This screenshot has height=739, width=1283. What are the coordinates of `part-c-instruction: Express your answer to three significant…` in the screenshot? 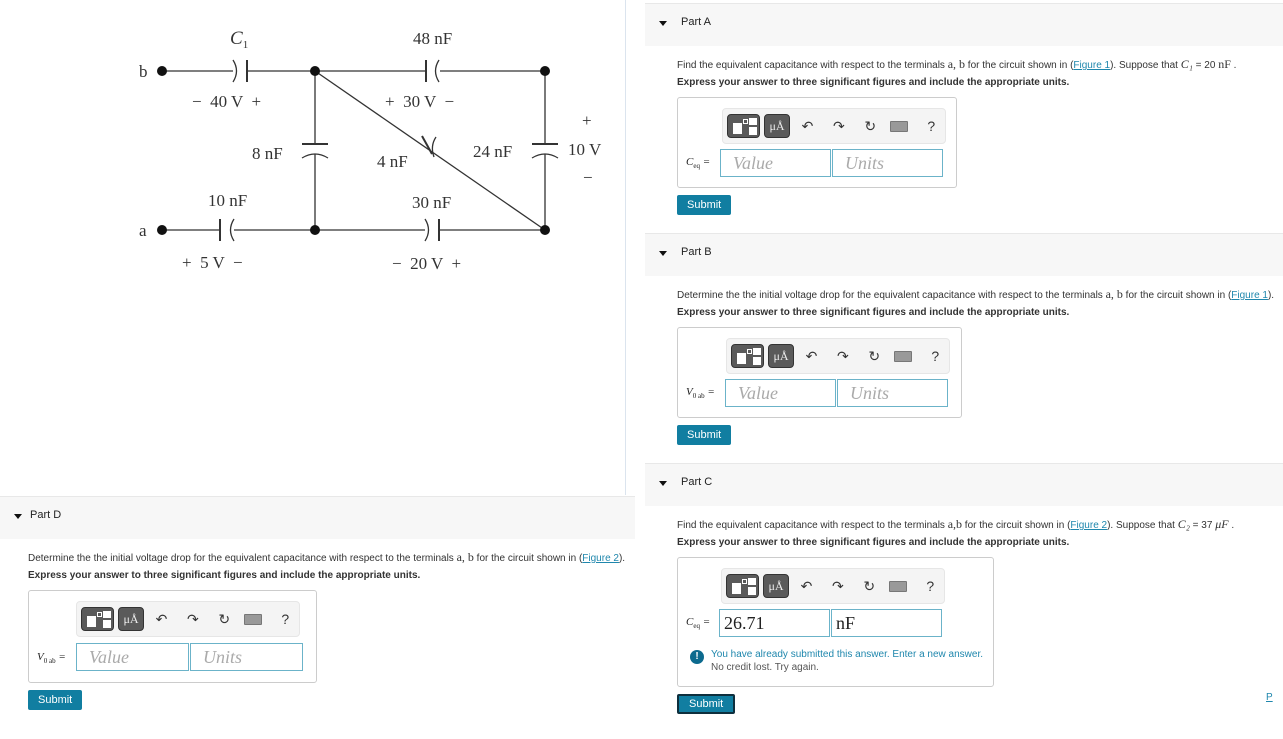 It's located at (873, 542).